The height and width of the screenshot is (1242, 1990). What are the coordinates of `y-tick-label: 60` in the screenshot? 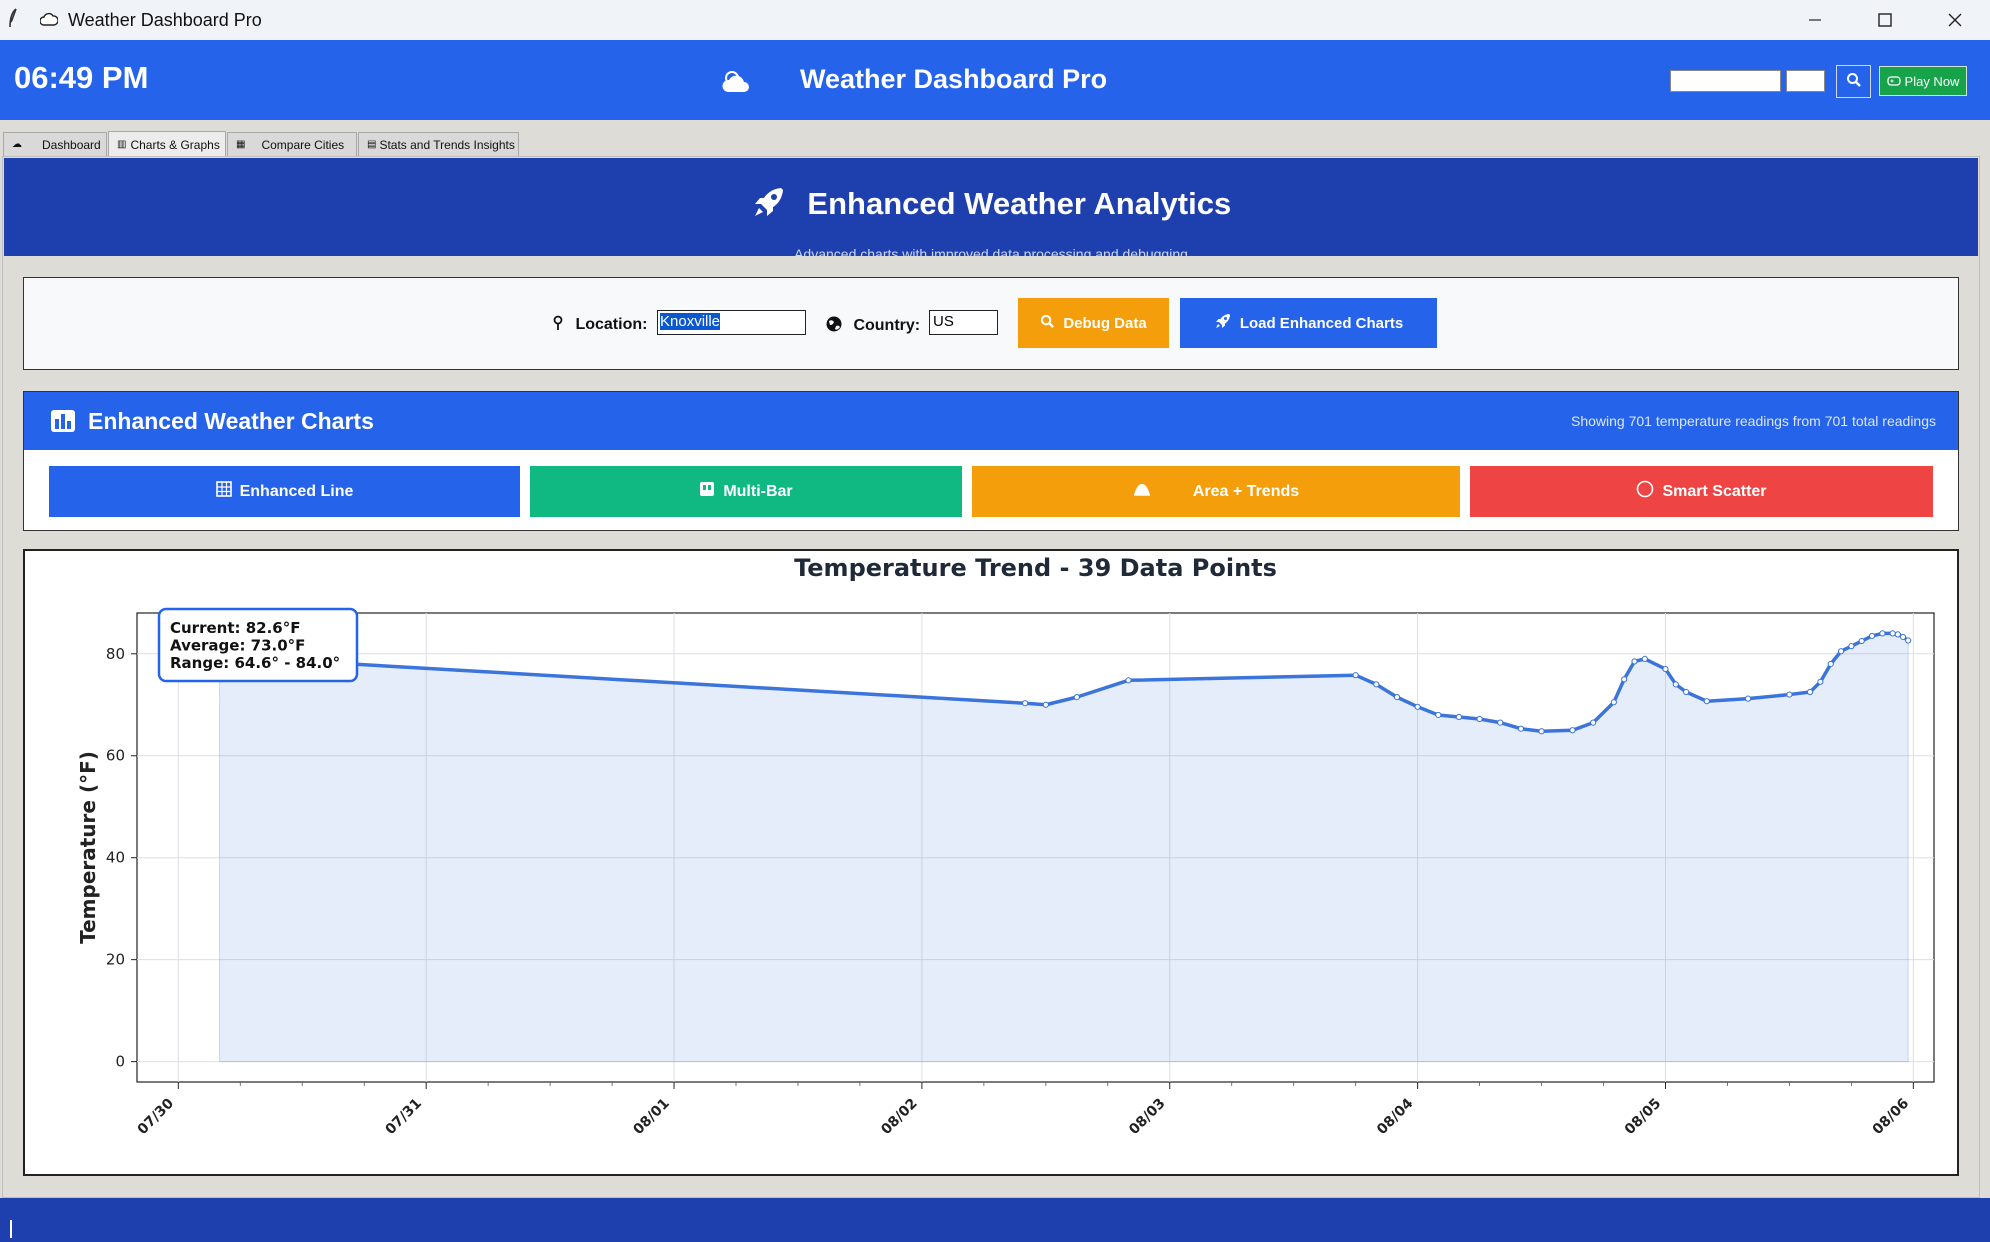 It's located at (115, 756).